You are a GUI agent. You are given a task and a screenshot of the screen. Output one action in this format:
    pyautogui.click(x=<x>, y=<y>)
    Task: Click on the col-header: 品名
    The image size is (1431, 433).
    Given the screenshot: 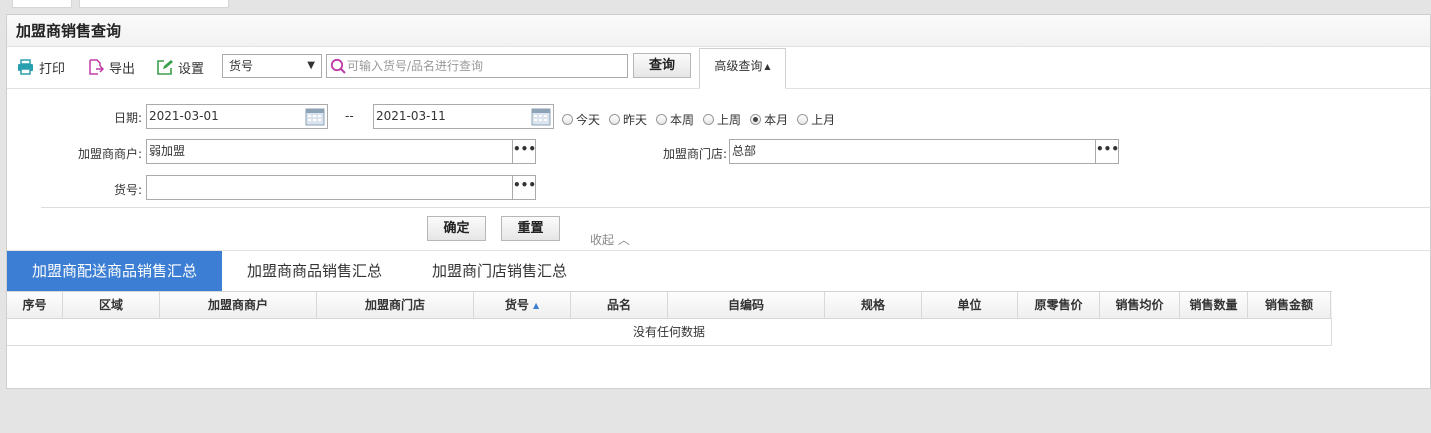 What is the action you would take?
    pyautogui.click(x=619, y=305)
    